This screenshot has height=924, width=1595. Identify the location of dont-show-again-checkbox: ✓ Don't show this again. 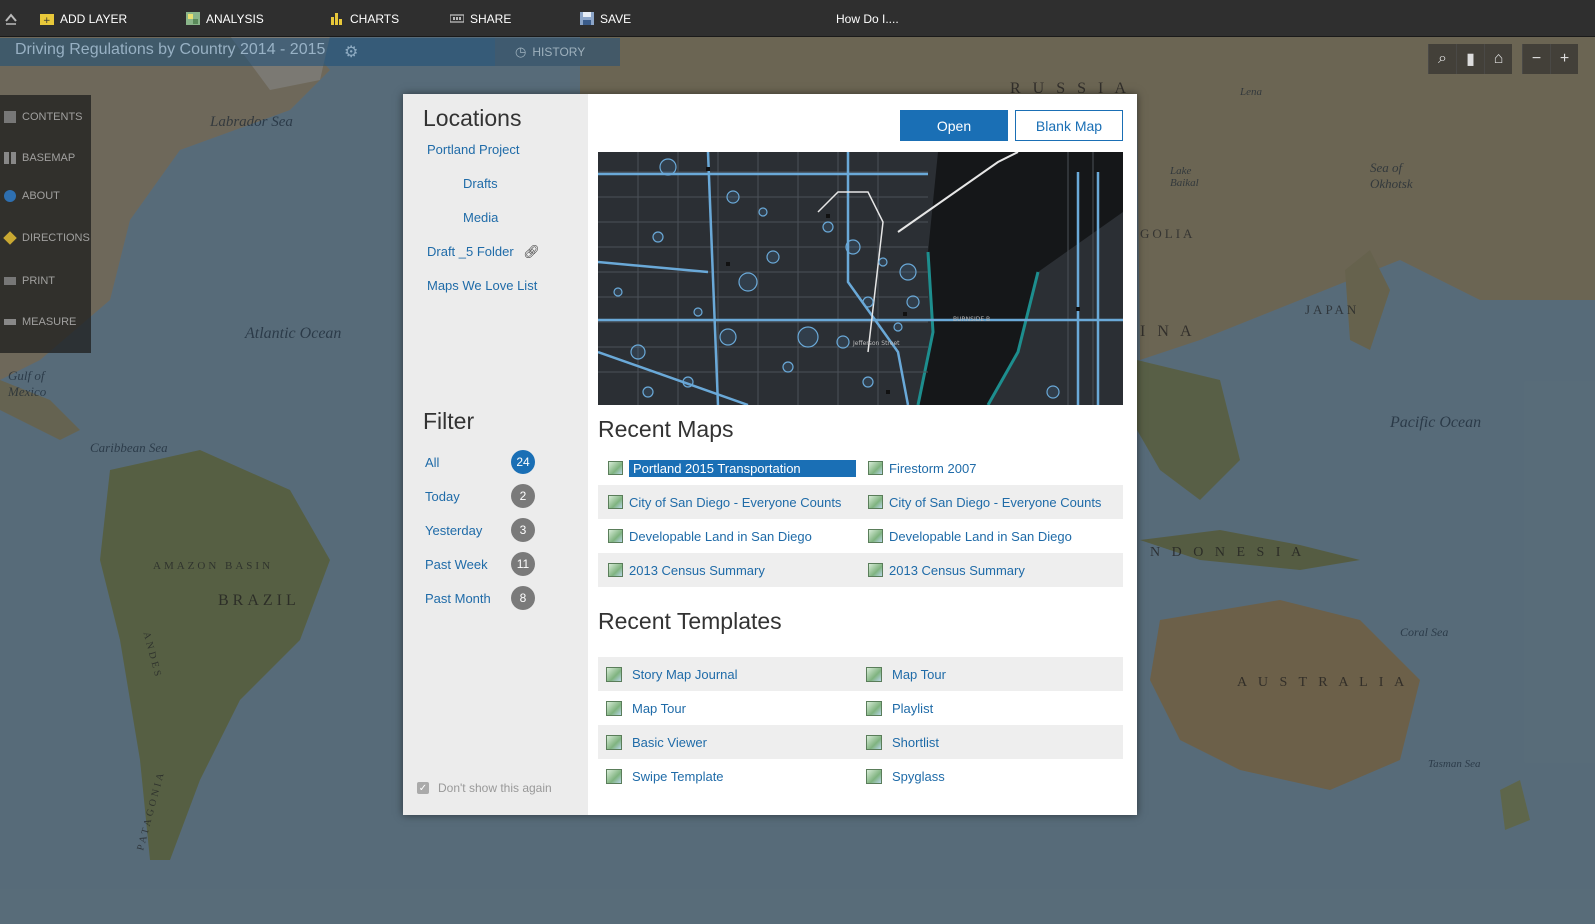
(484, 788).